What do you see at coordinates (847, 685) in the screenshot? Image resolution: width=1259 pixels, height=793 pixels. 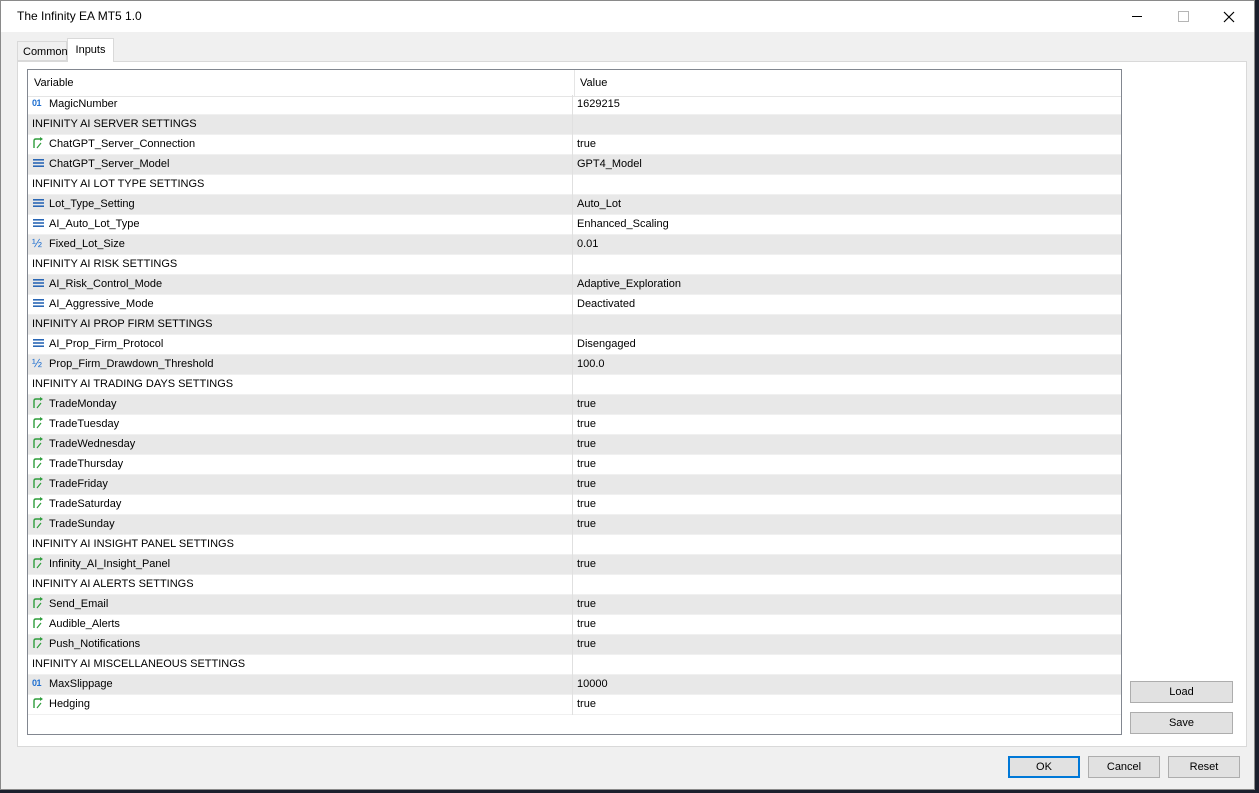 I see `value-cell: 10000` at bounding box center [847, 685].